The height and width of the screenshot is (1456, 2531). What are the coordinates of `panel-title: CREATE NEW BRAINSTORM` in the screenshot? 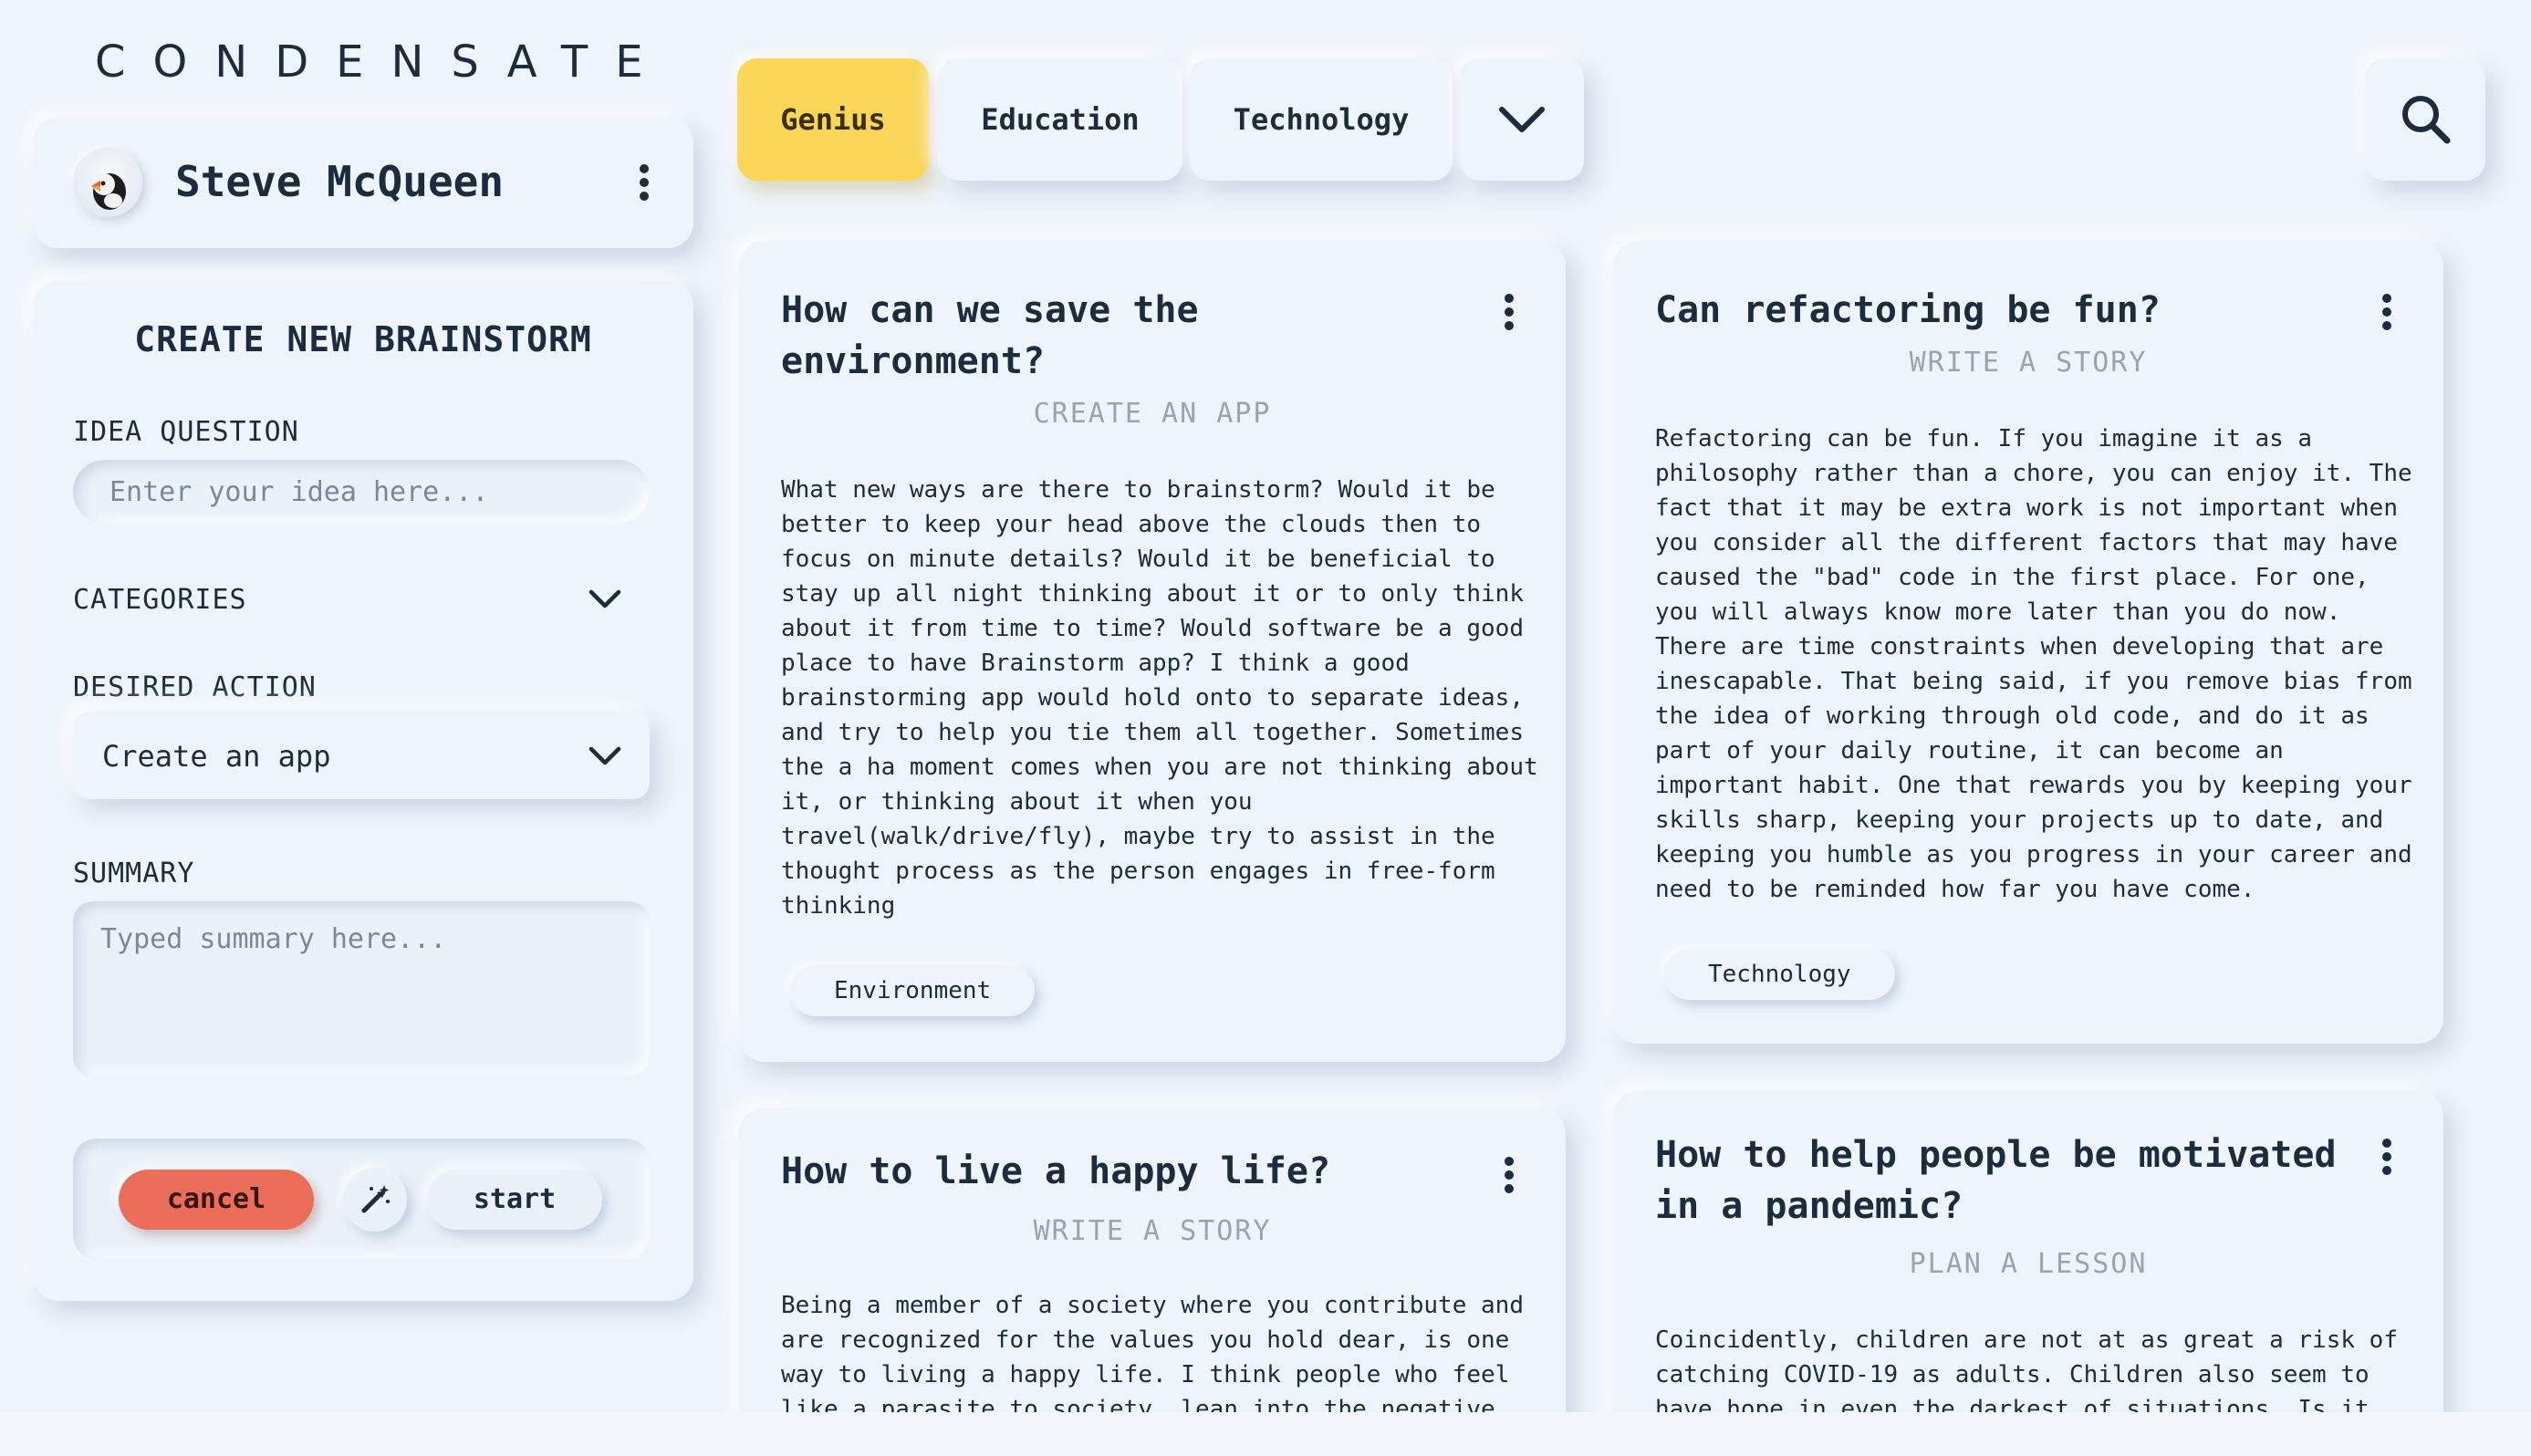 It's located at (363, 339).